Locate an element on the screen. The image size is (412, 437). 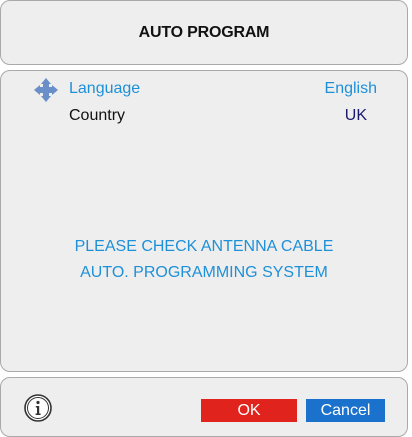
setting-value-language: English is located at coordinates (351, 89).